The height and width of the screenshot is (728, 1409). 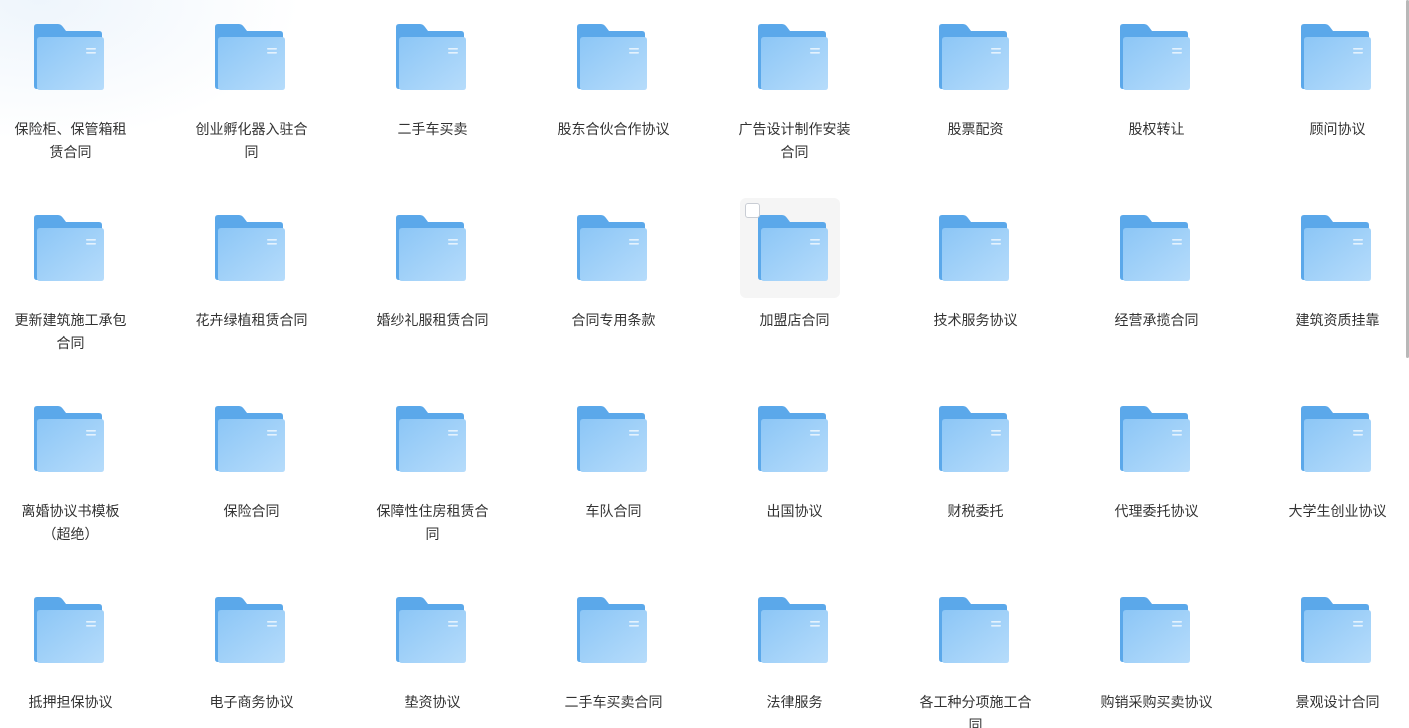 I want to click on folder-name: 大学生创业协议, so click(x=1337, y=512).